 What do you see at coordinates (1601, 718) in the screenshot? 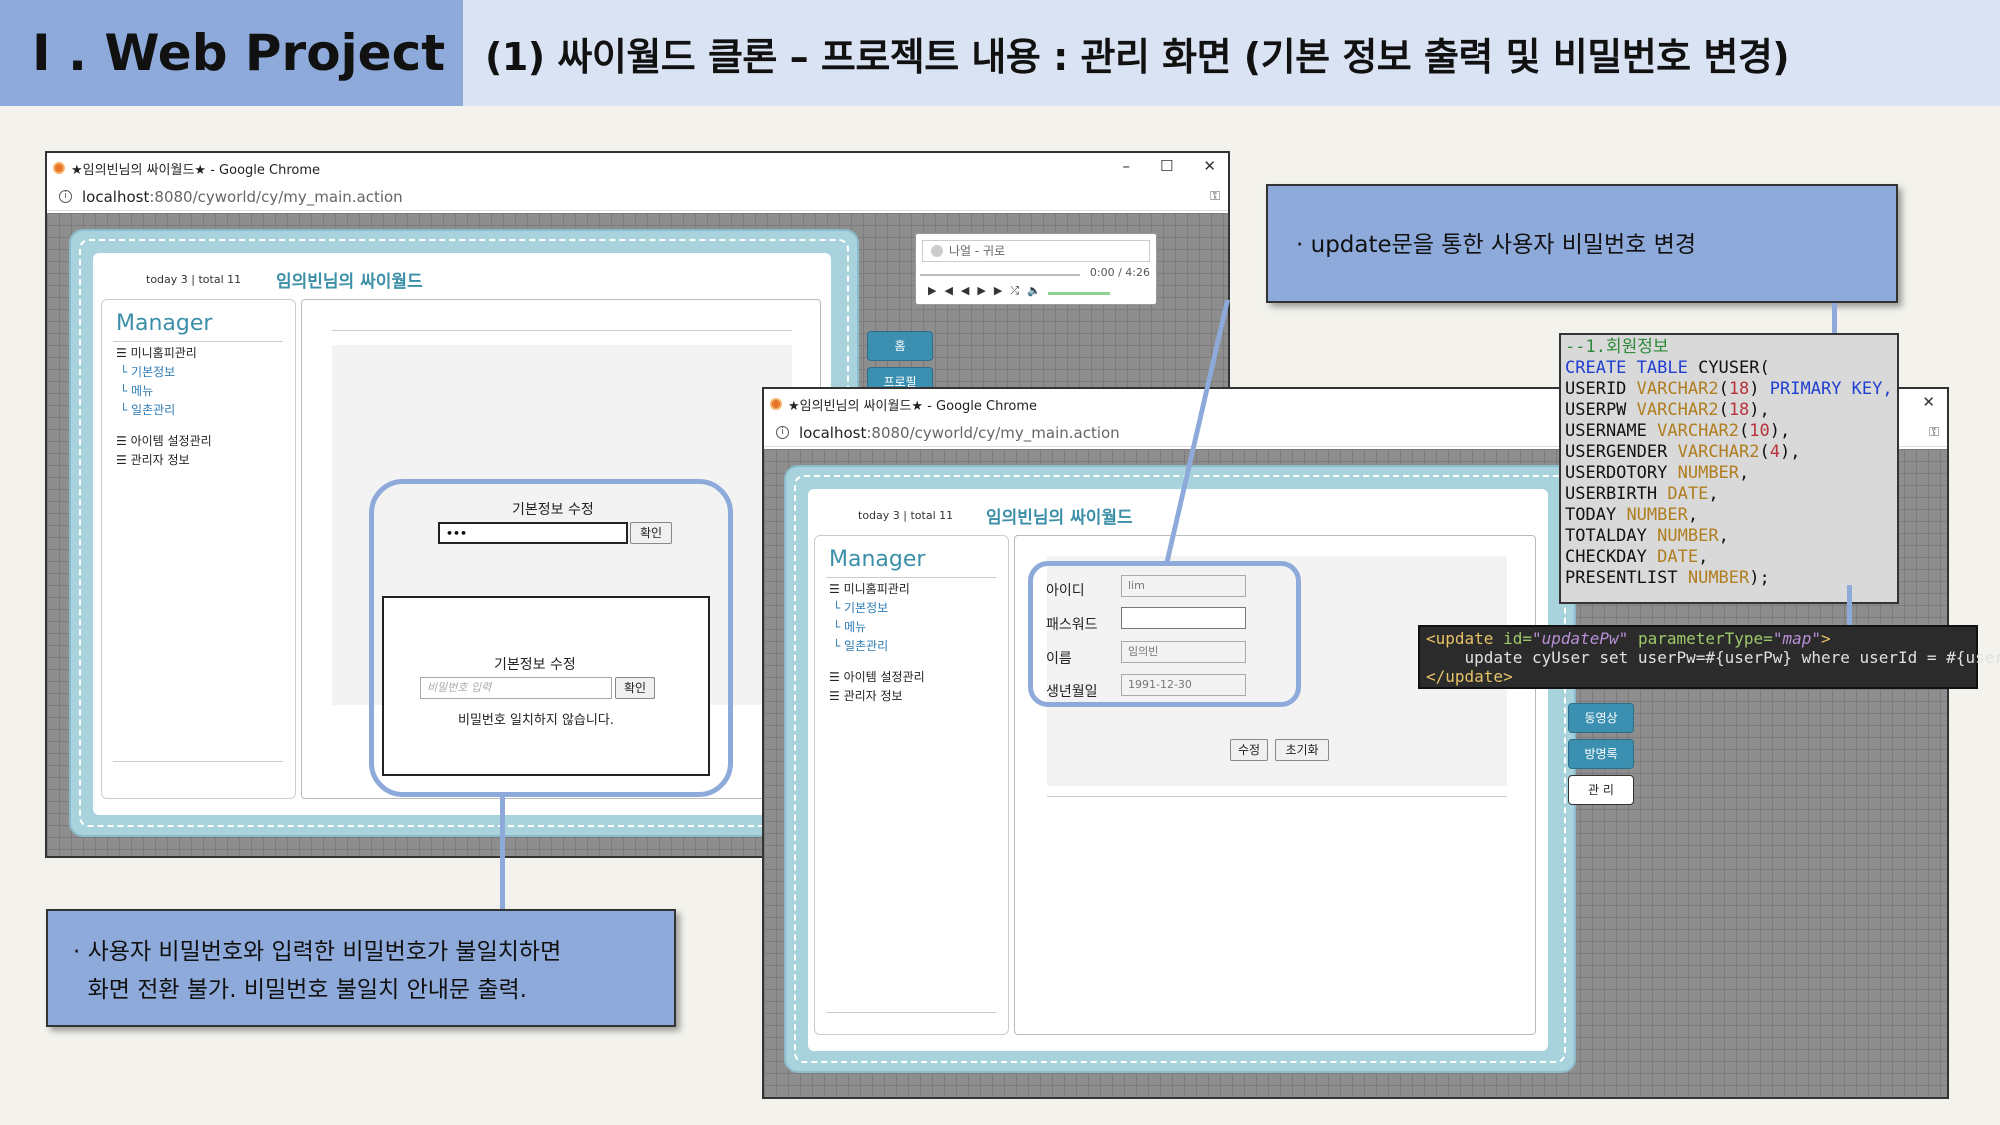
I see `tab-video: 동영상` at bounding box center [1601, 718].